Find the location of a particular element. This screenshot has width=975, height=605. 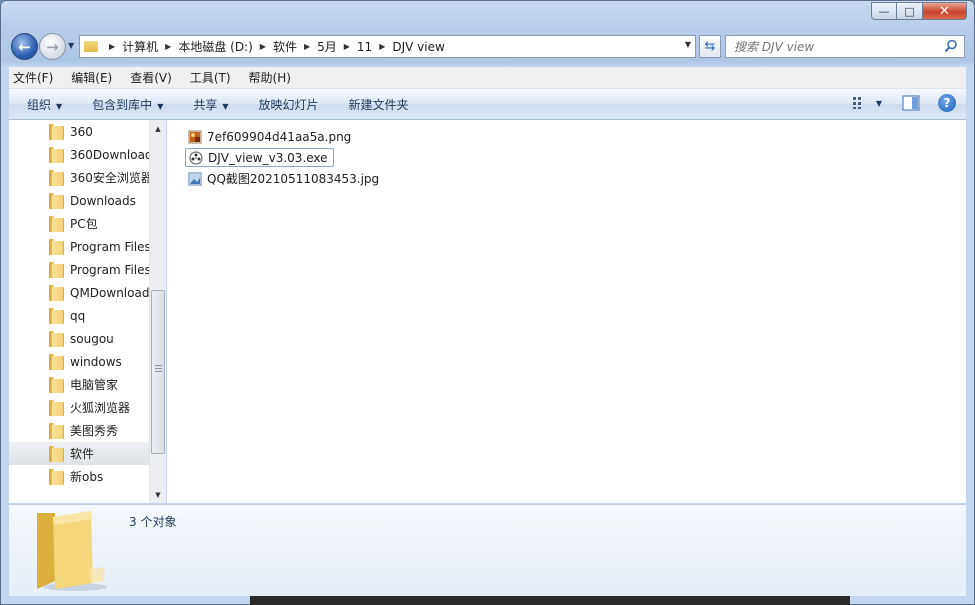

tree-folder-item: Downloads is located at coordinates (79, 200).